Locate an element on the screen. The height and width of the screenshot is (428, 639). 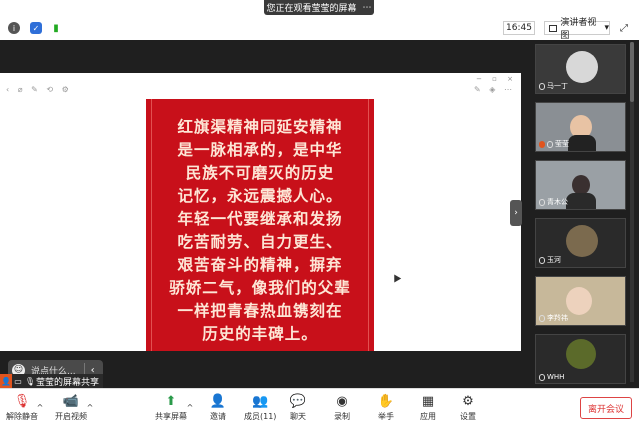
screen-share-banner: 您正在观看莹莹的屏幕 ⋯ is located at coordinates (319, 7).